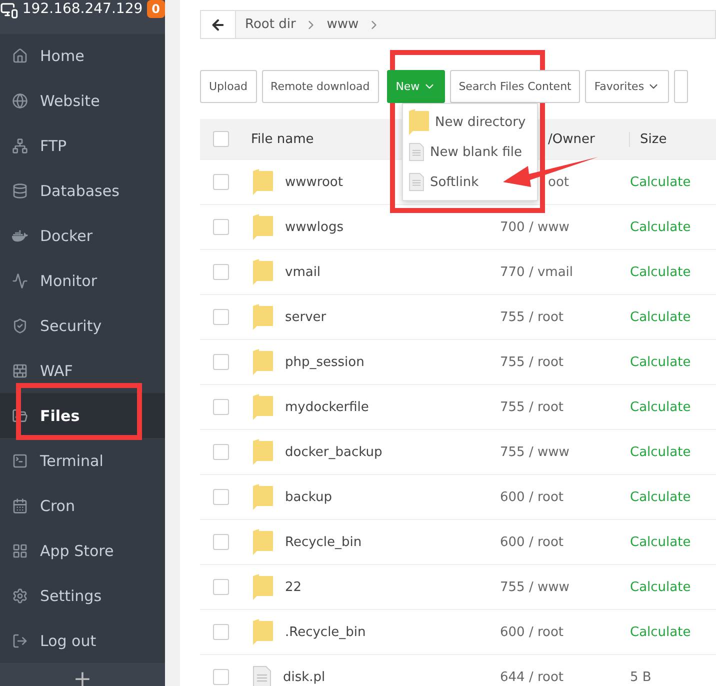 The height and width of the screenshot is (686, 716). What do you see at coordinates (82, 595) in the screenshot?
I see `sidebar-item: Settings` at bounding box center [82, 595].